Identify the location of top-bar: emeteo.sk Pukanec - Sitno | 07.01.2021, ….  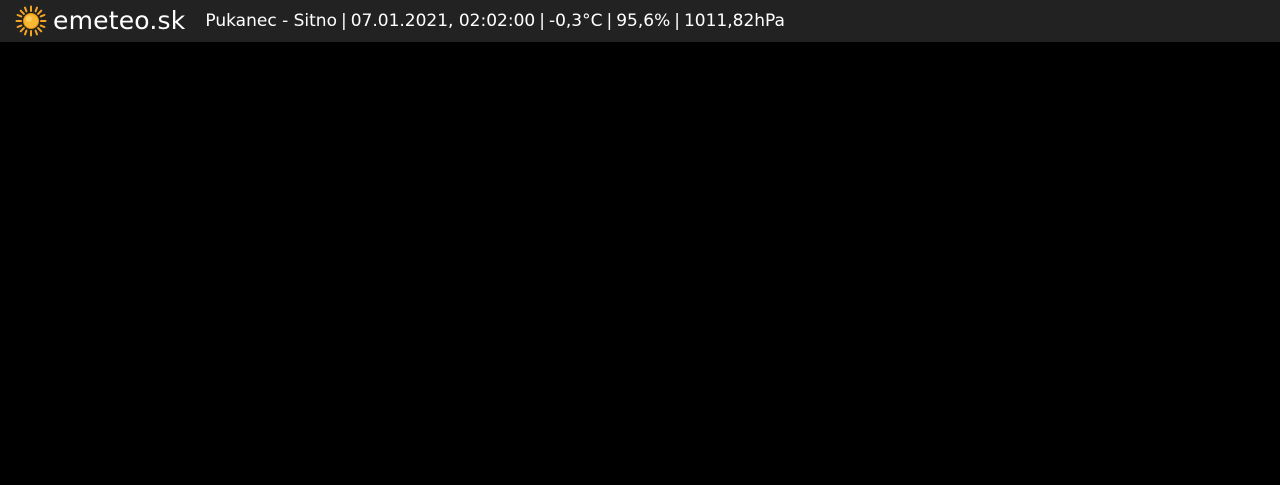
(640, 21).